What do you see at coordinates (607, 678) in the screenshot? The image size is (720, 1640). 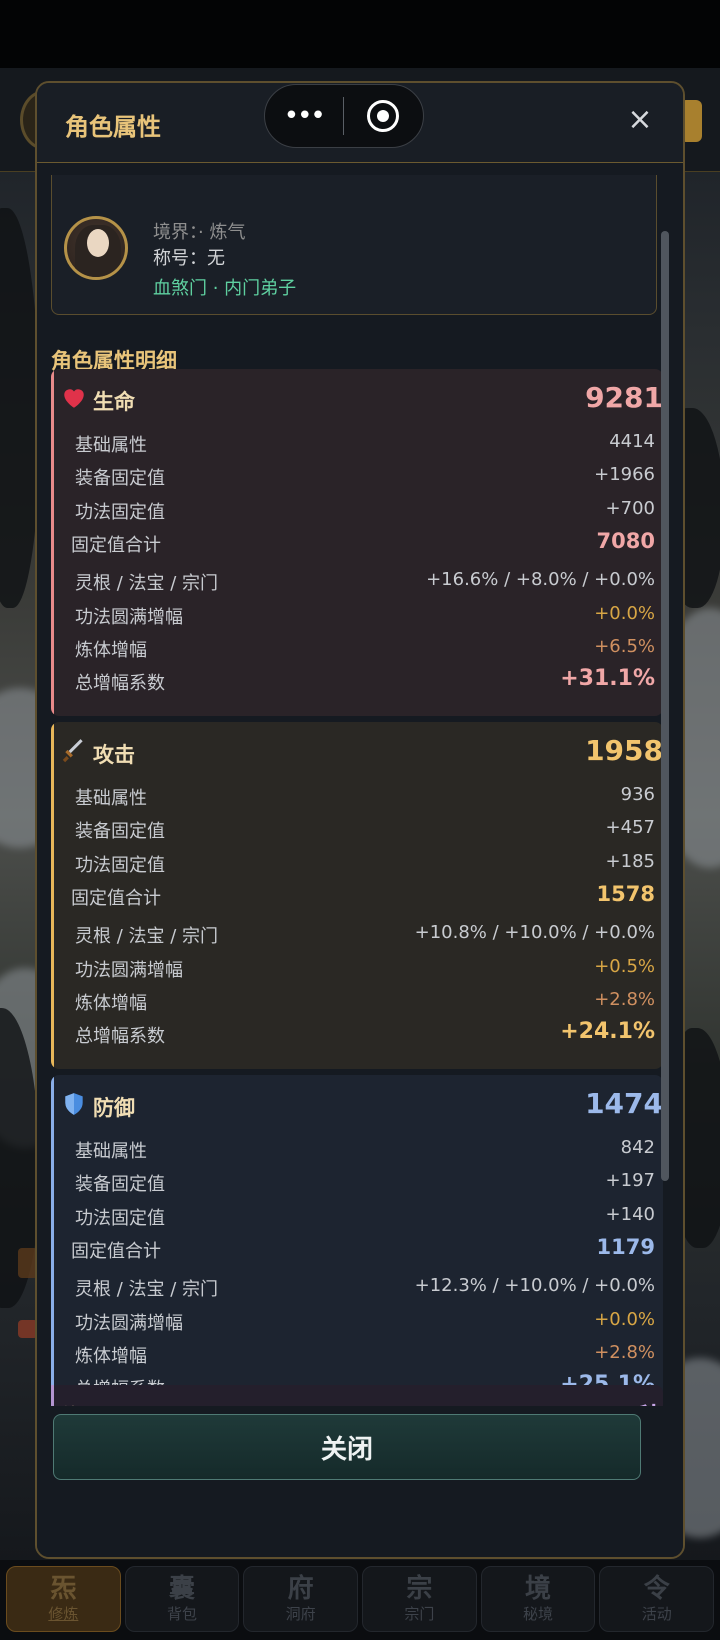 I see `stat-row-value: +31.1%` at bounding box center [607, 678].